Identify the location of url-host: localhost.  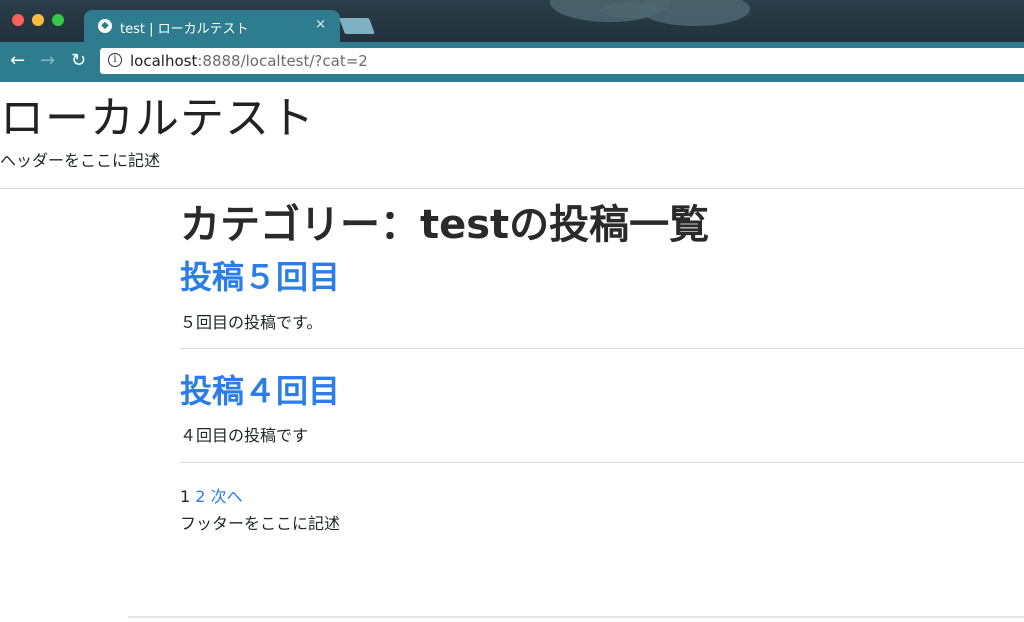
(164, 61).